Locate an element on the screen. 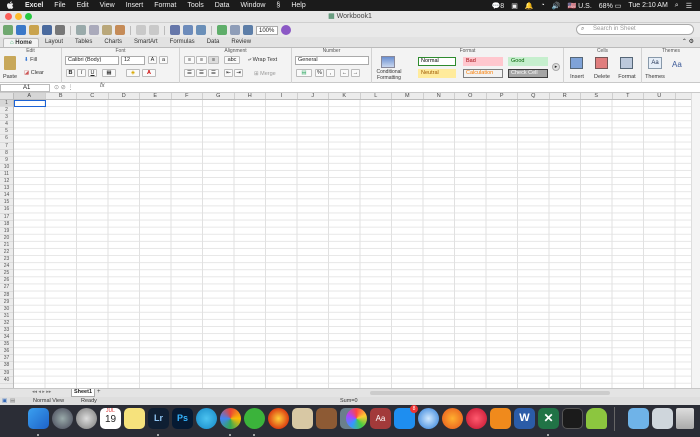  app-store-icon: 8 is located at coordinates (406, 417).